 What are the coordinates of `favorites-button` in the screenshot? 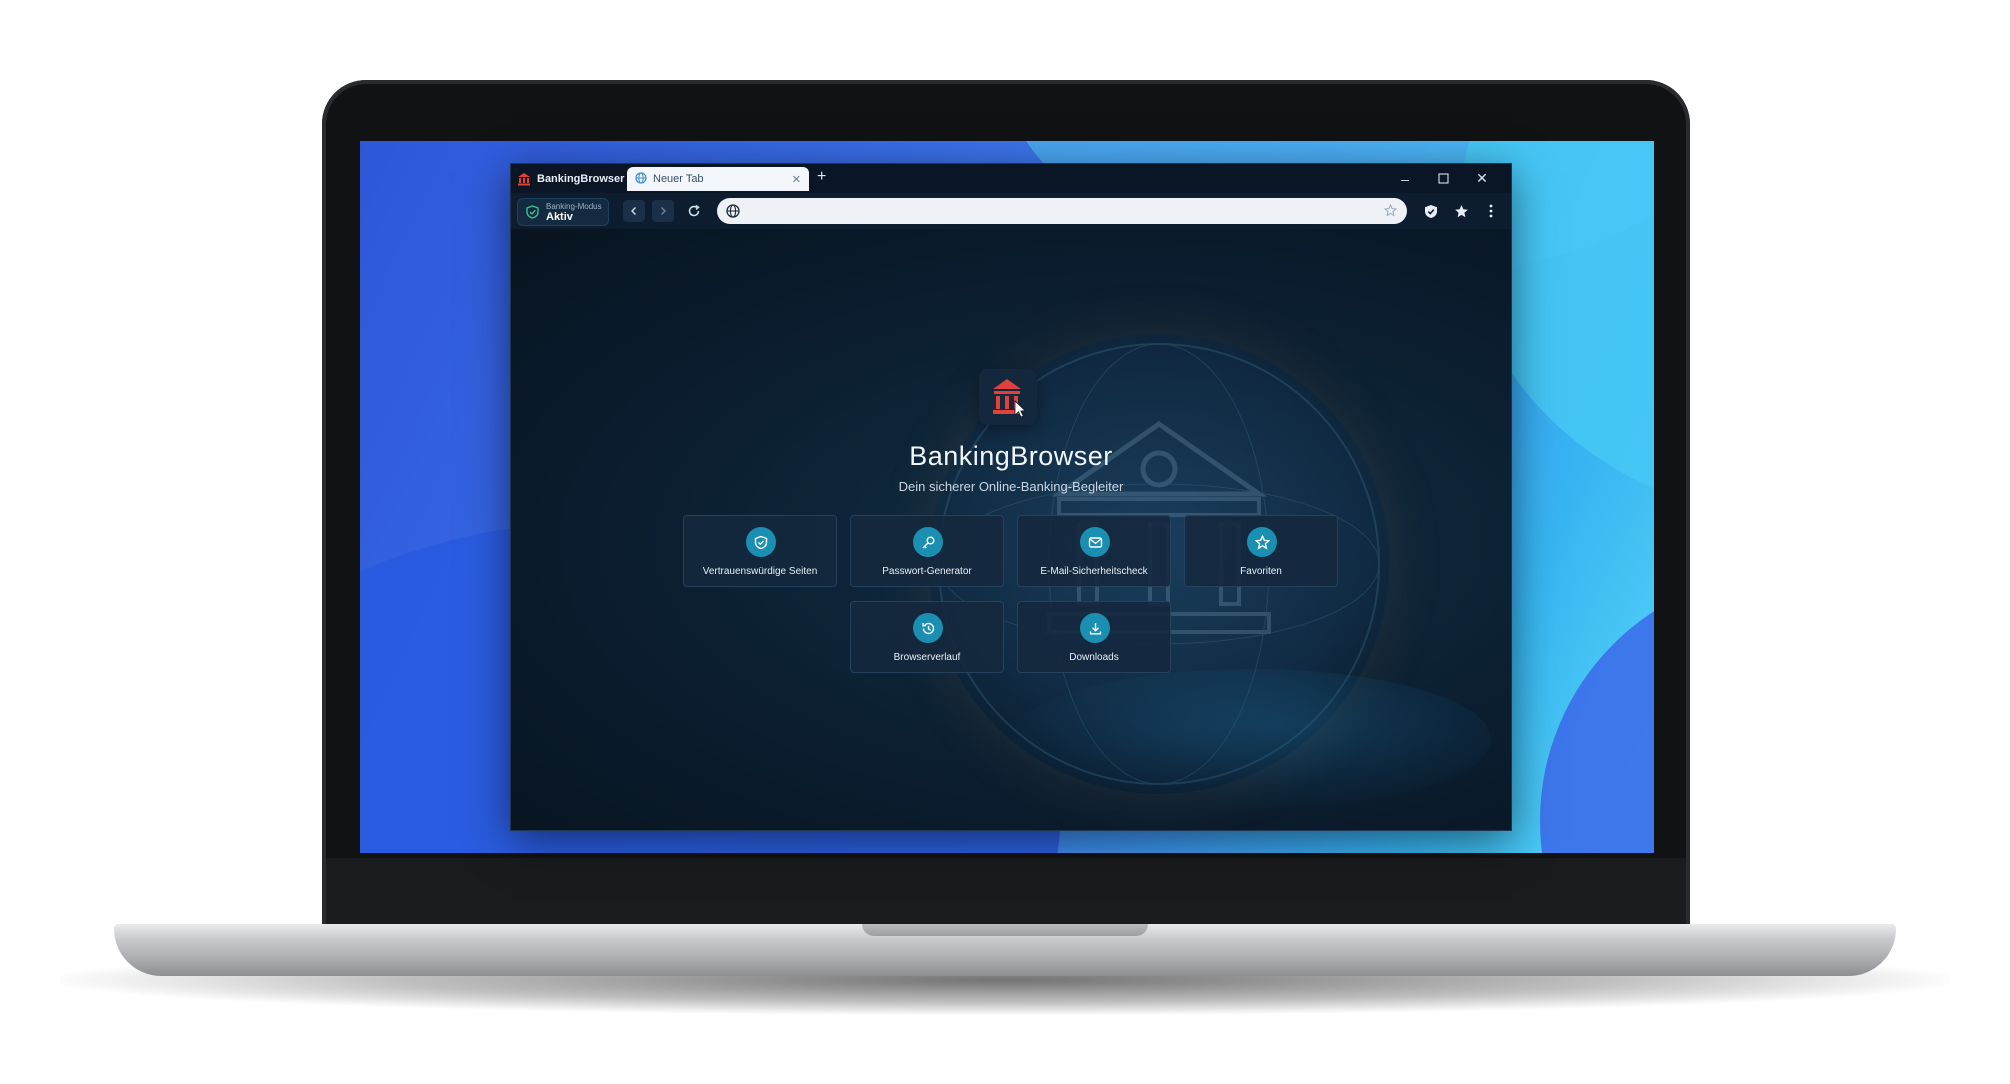 It's located at (1461, 211).